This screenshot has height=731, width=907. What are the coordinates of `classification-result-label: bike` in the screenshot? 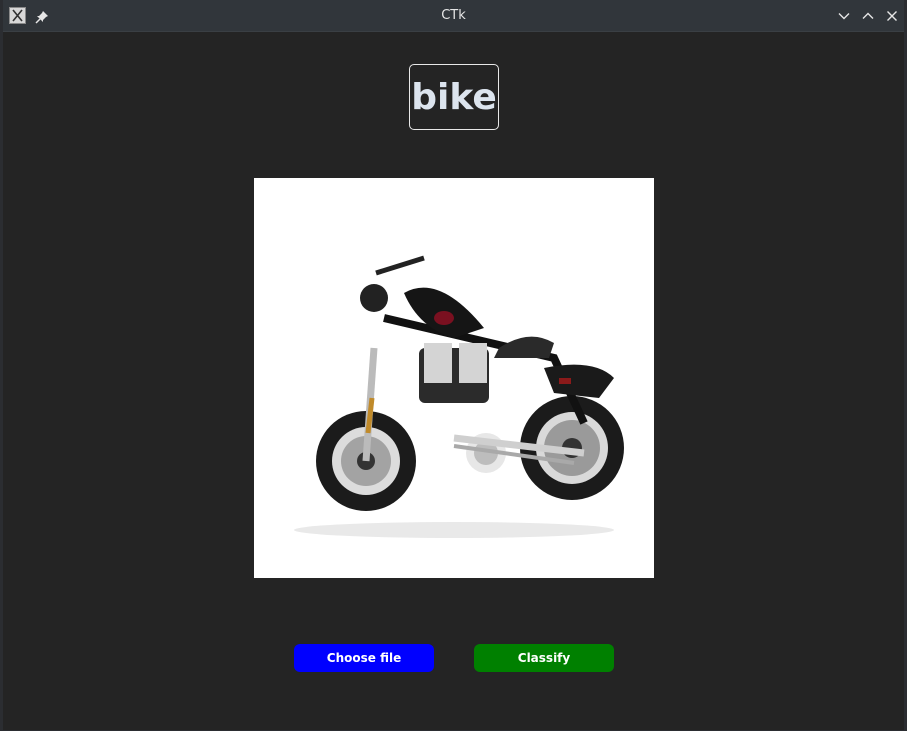 It's located at (454, 97).